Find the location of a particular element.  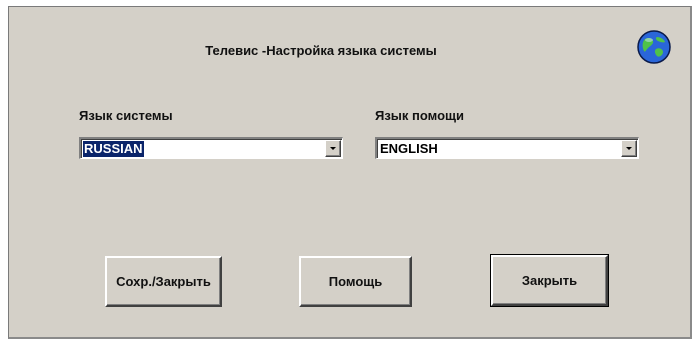

system-language-select: RUSSIAN is located at coordinates (211, 148).